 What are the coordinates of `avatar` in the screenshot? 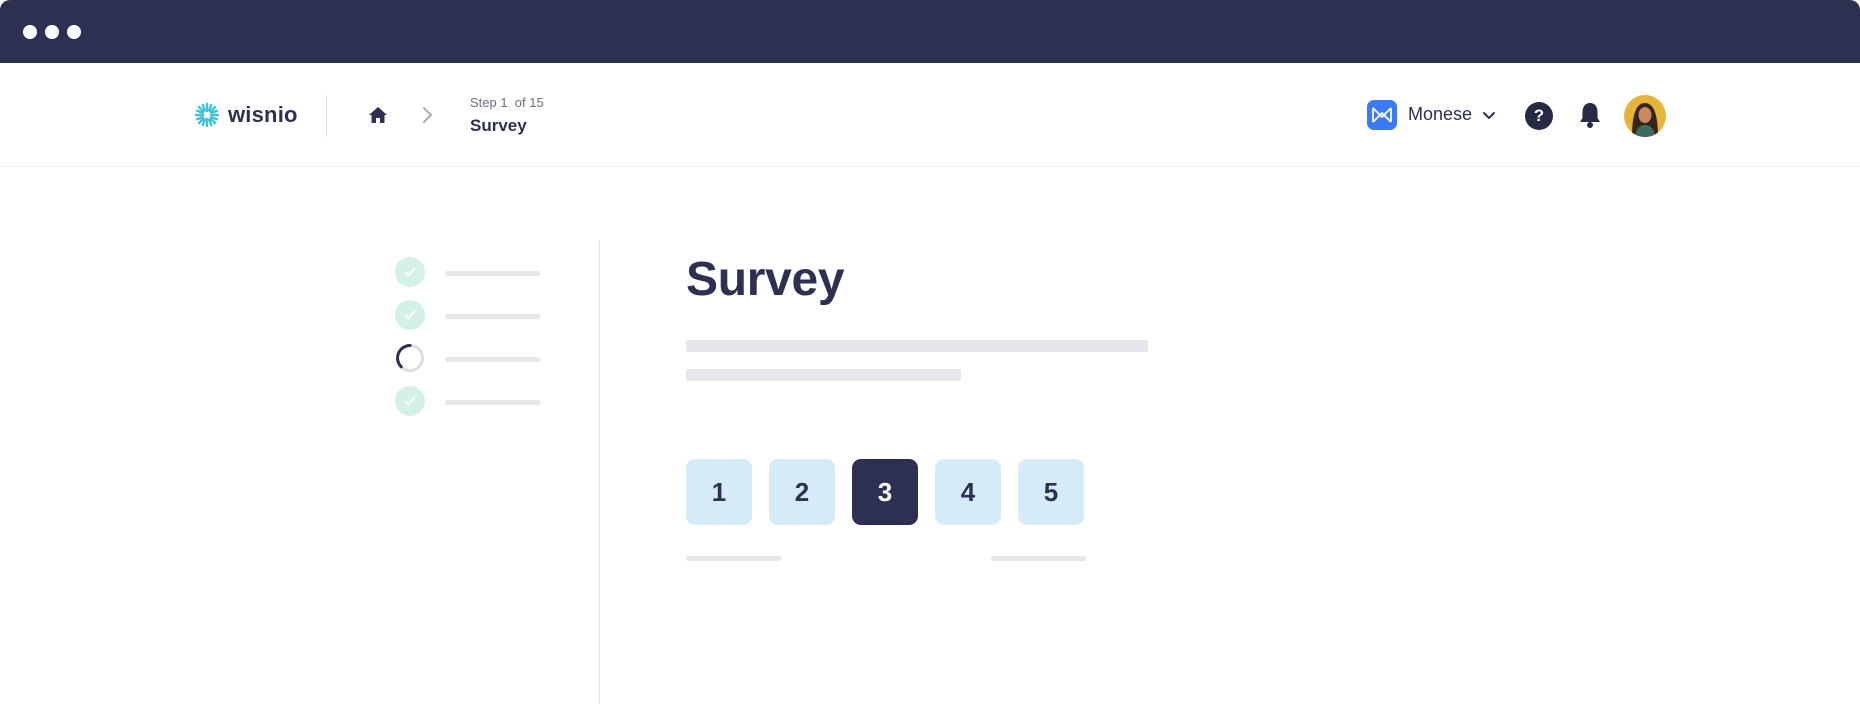 It's located at (1645, 116).